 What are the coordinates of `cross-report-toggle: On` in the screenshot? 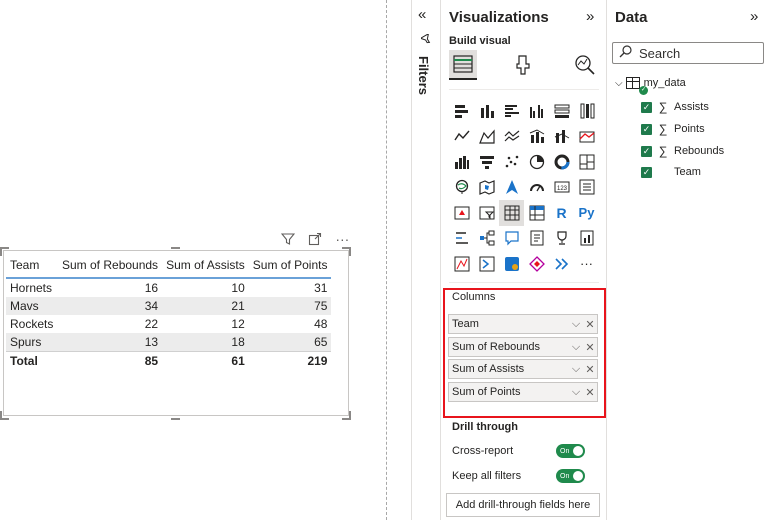 It's located at (570, 451).